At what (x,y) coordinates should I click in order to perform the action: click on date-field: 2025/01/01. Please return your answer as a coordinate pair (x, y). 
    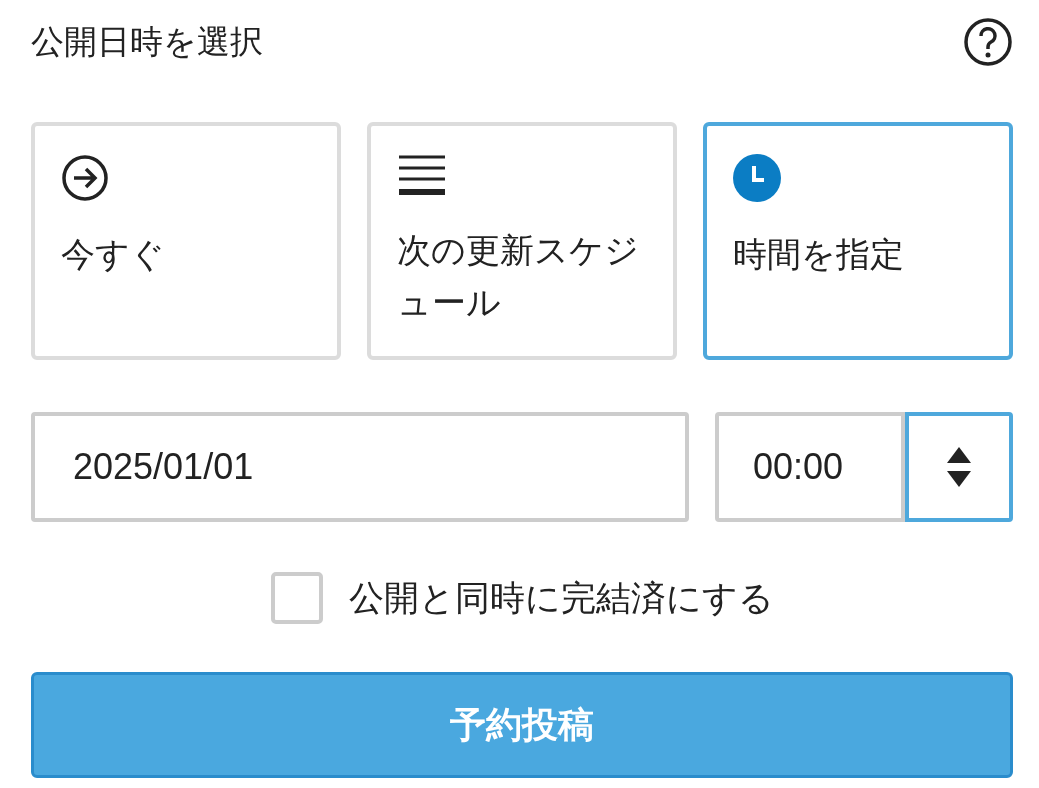
    Looking at the image, I should click on (360, 467).